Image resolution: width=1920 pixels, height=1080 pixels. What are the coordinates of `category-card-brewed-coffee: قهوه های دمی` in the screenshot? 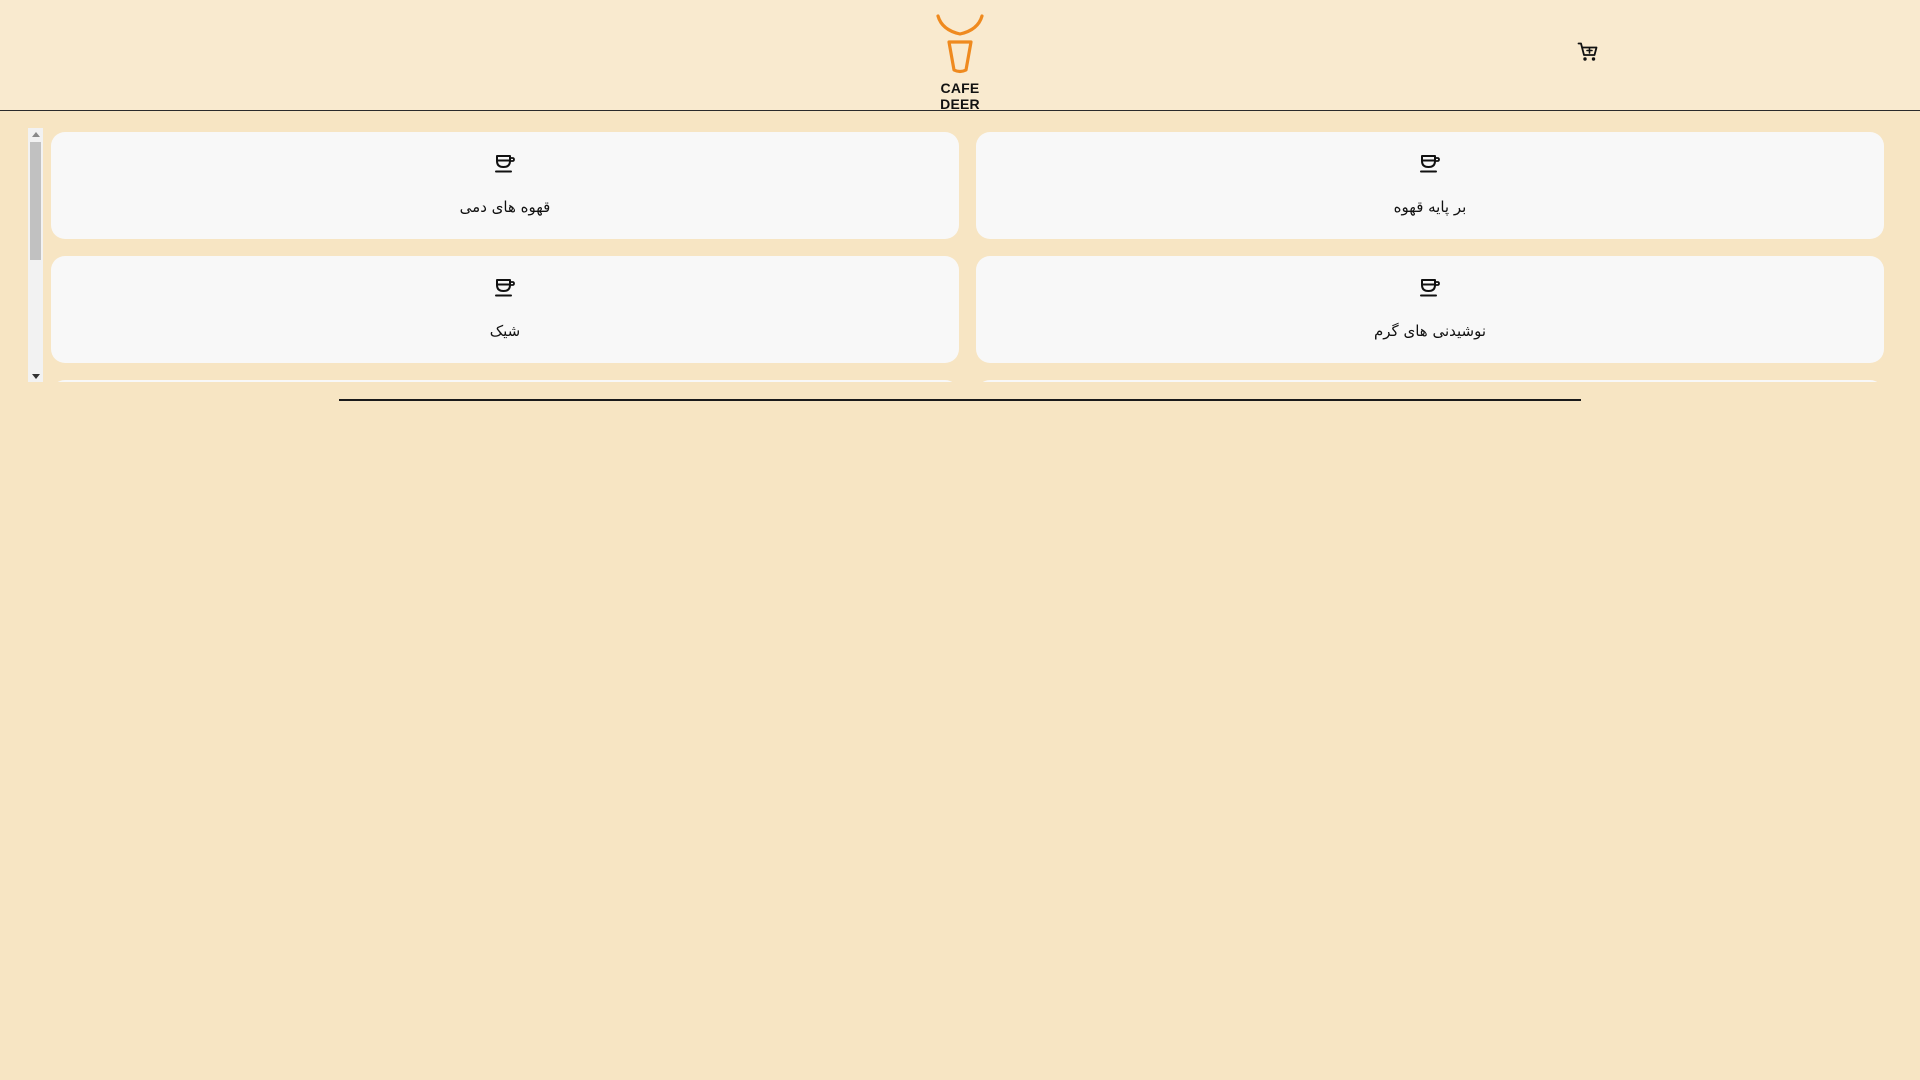 It's located at (505, 185).